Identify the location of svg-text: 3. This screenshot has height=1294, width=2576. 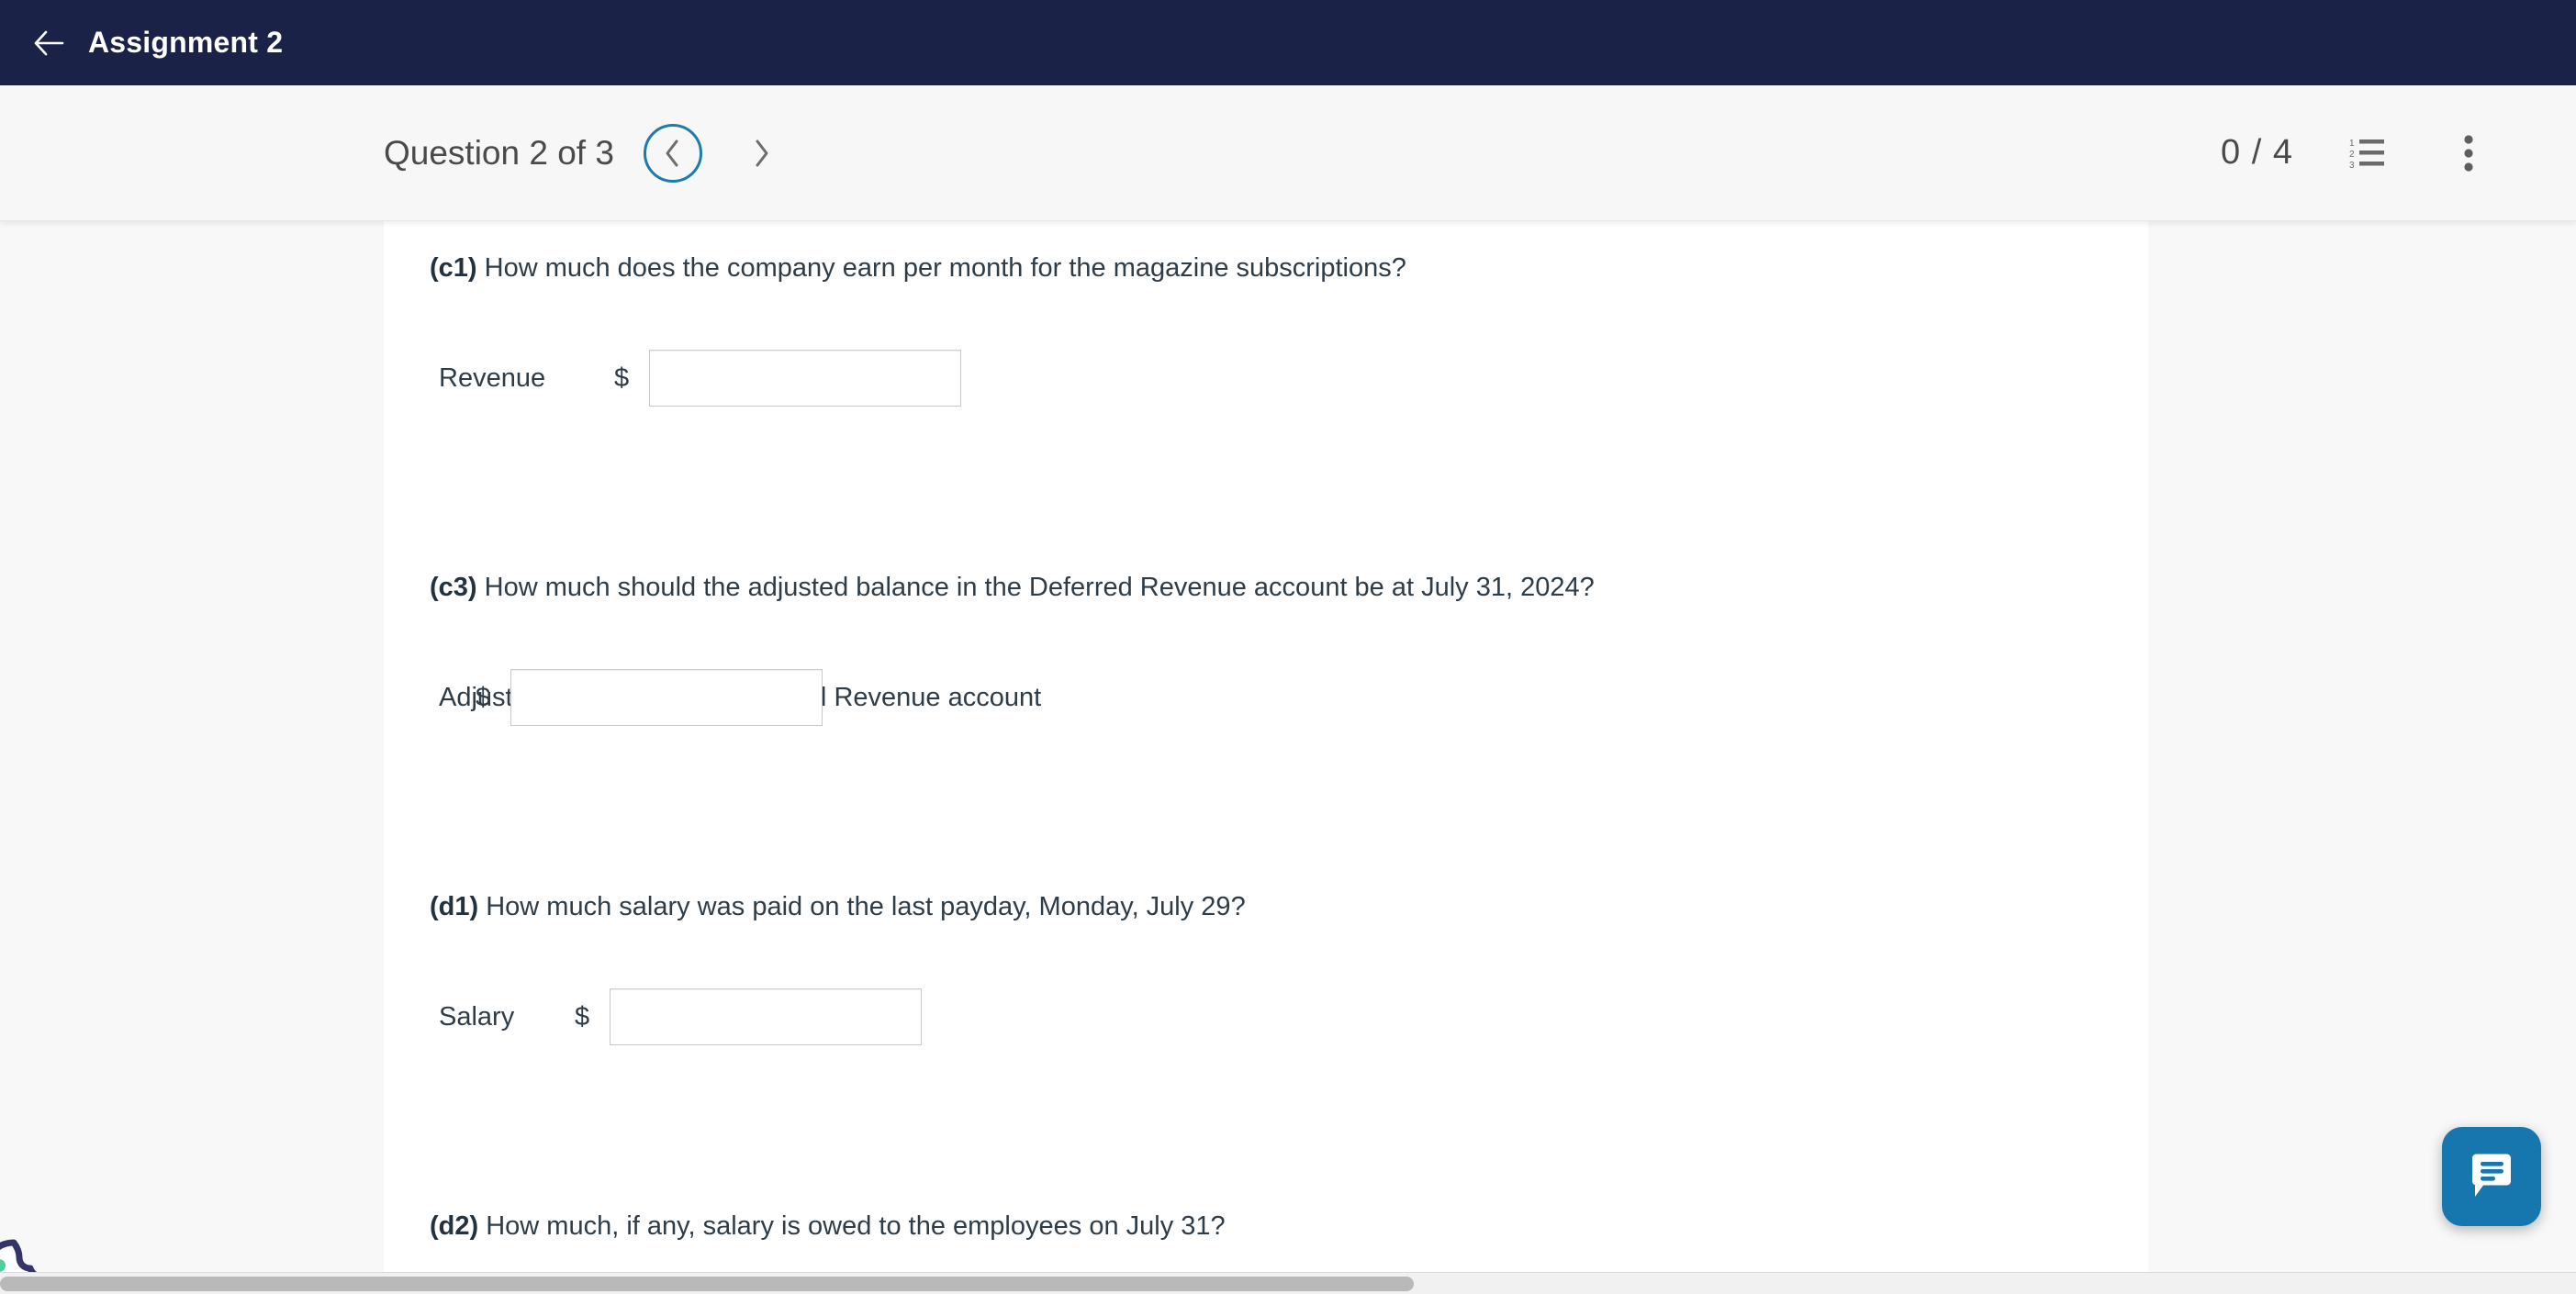
(2352, 165).